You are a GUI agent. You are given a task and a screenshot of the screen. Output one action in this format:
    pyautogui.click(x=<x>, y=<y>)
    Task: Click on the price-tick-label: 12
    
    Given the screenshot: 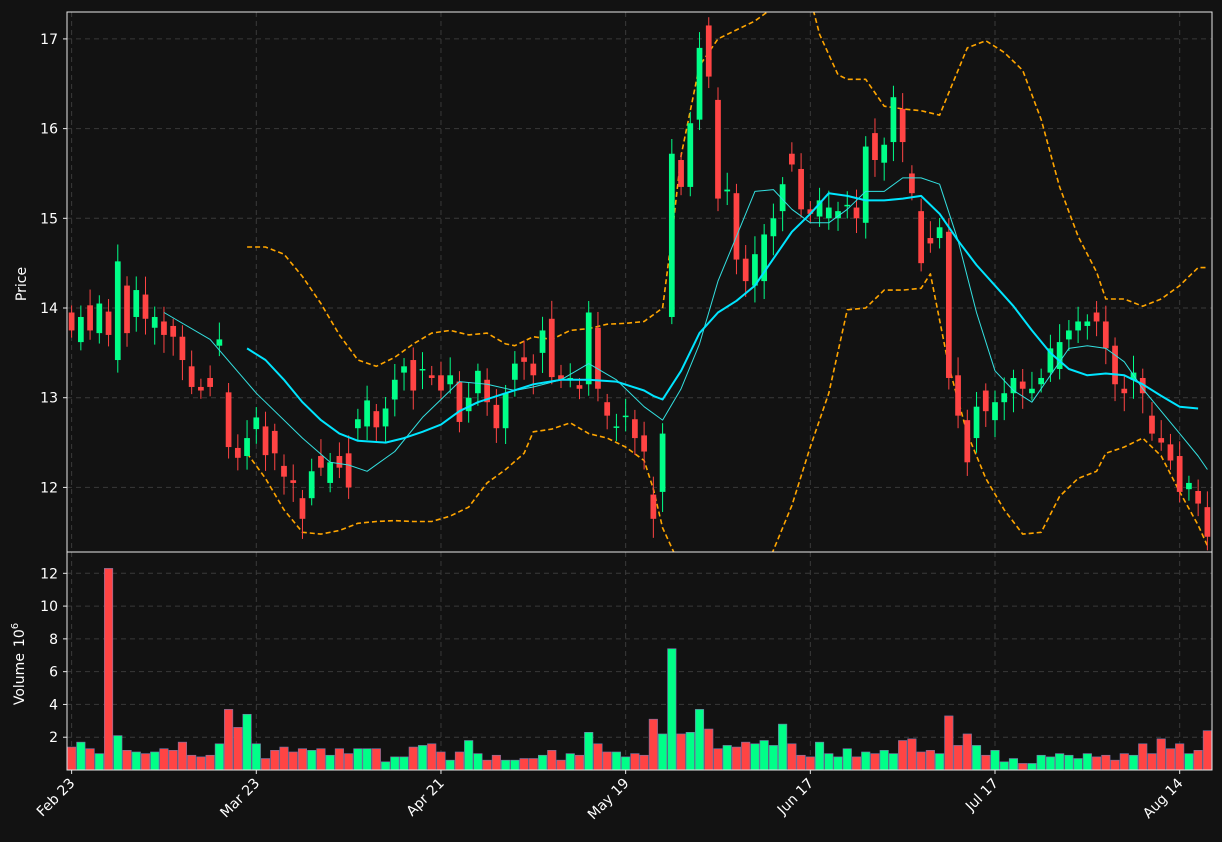 What is the action you would take?
    pyautogui.click(x=49, y=488)
    